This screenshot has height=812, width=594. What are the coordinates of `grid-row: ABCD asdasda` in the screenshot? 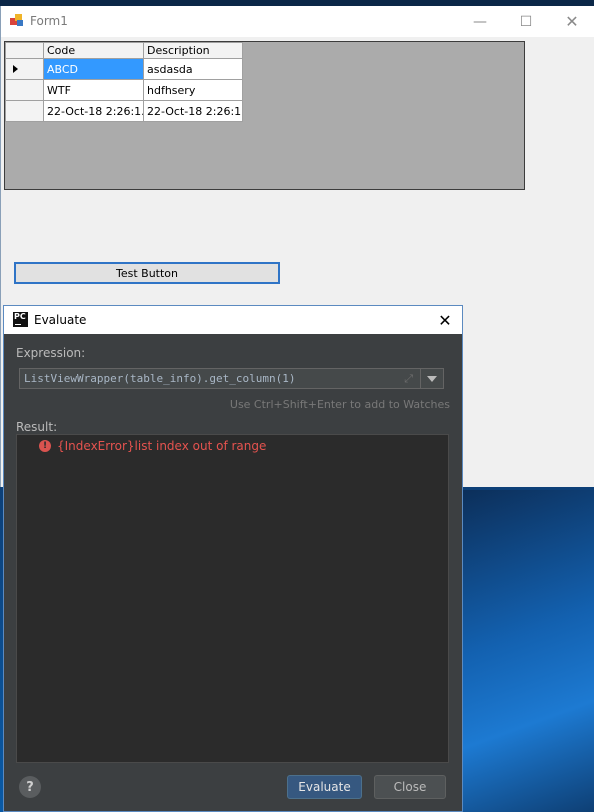 It's located at (124, 69).